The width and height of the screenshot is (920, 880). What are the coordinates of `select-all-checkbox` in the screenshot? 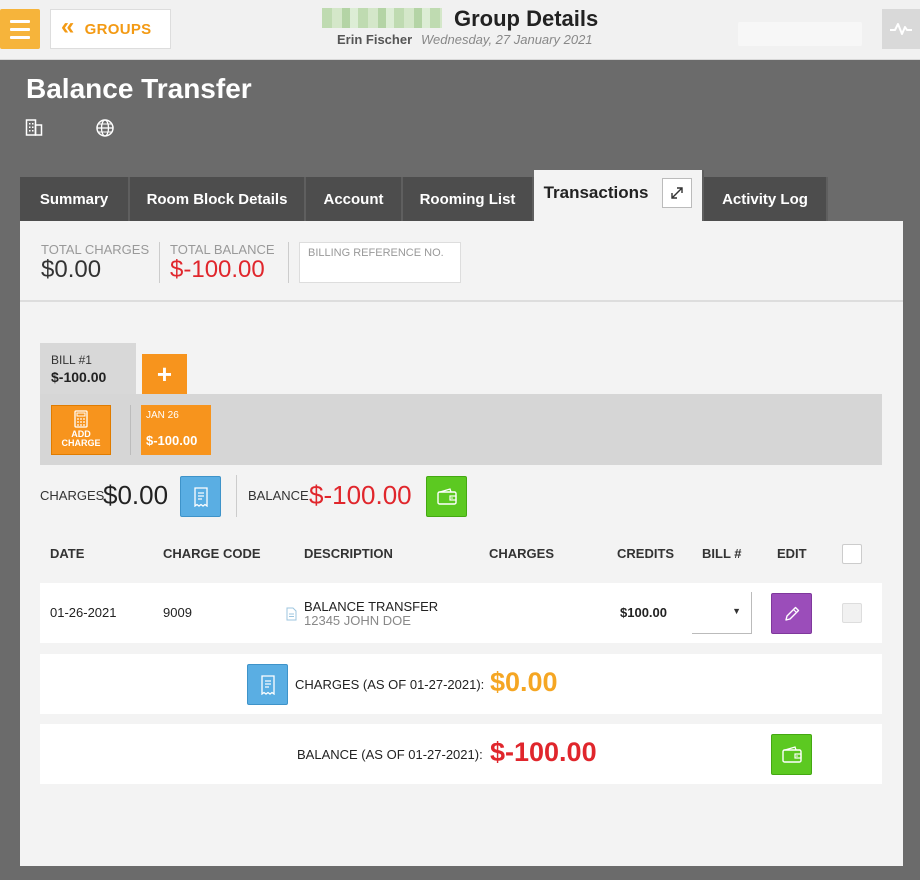 It's located at (852, 554).